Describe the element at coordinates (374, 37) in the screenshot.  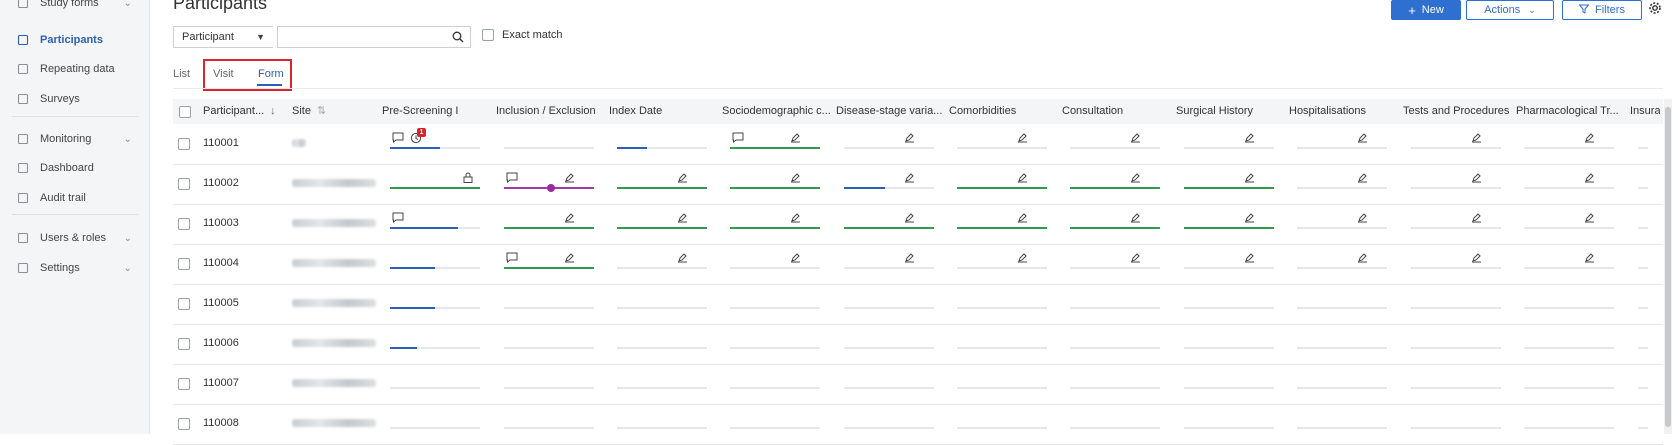
I see `search-input` at that location.